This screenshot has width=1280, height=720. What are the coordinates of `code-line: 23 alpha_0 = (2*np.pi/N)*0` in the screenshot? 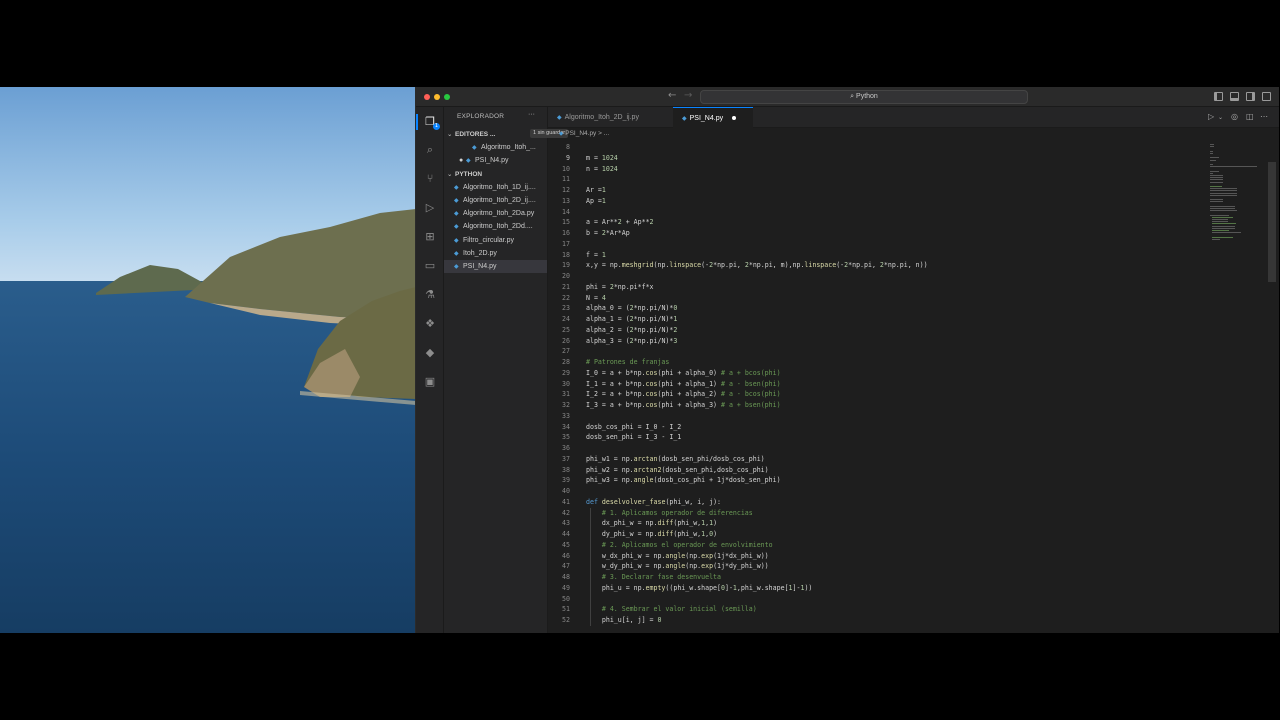 It's located at (873, 308).